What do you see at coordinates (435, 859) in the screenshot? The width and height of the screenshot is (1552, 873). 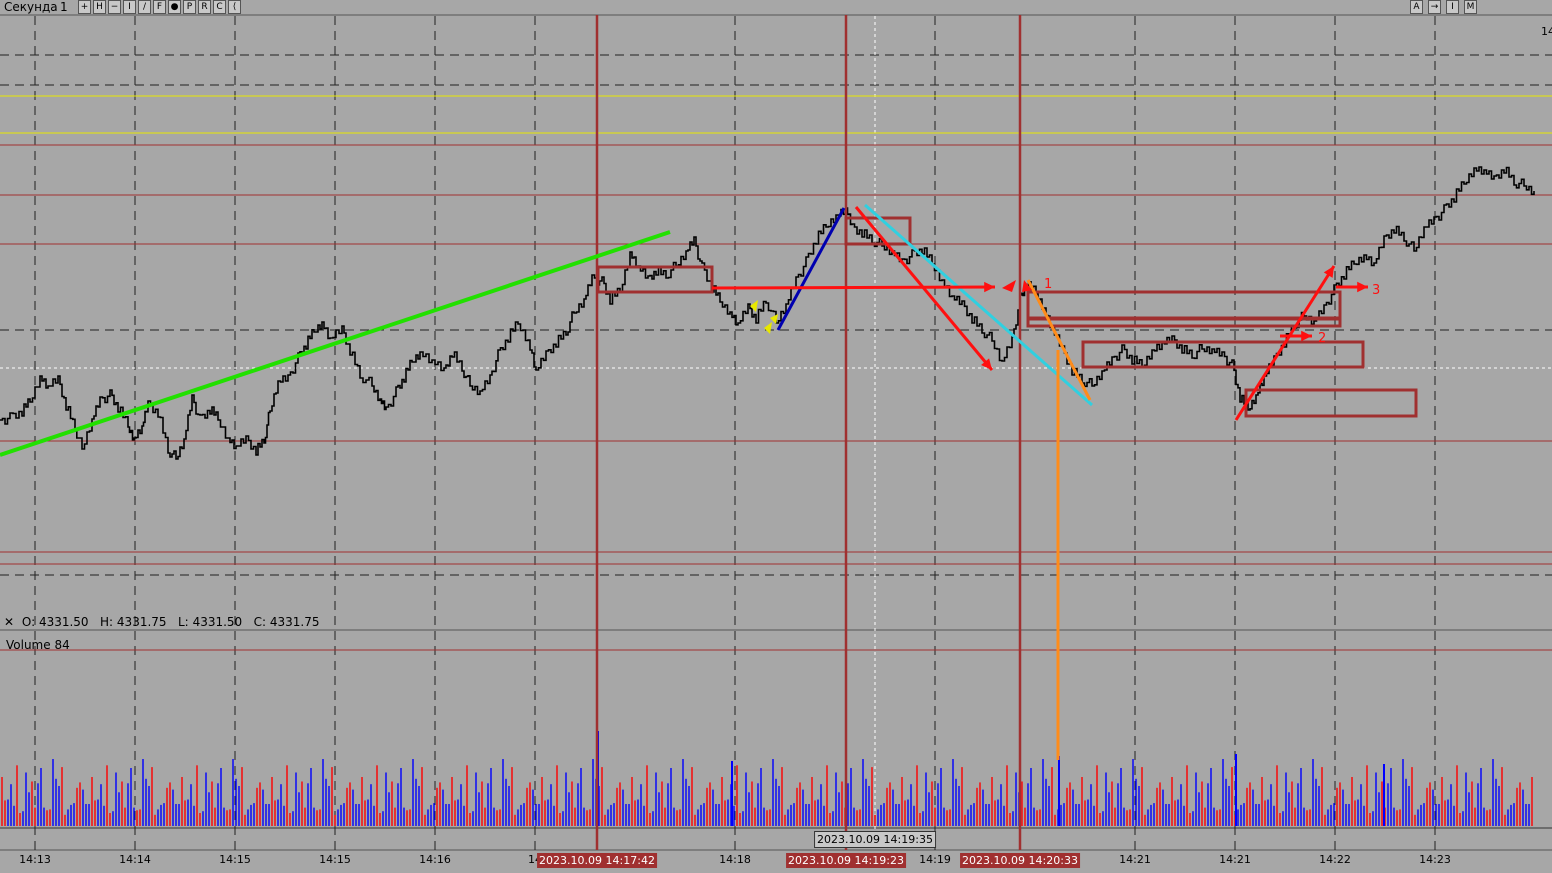 I see `x-tick-label: 14:16` at bounding box center [435, 859].